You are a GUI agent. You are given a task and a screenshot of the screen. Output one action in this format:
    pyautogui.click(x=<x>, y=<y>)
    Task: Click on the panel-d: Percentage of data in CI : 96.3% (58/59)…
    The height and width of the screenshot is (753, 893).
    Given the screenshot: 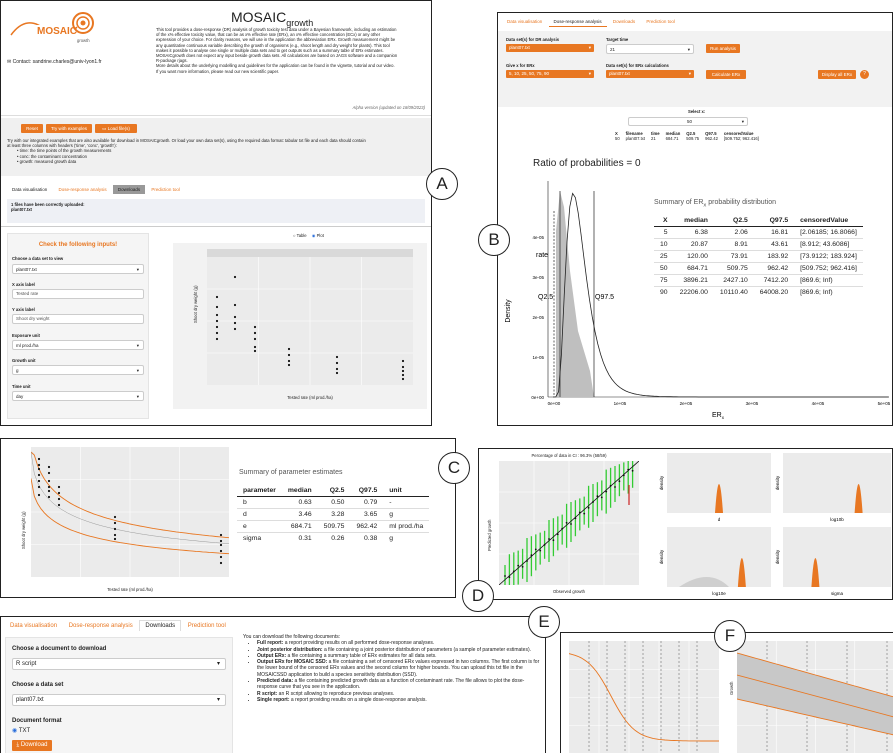 What is the action you would take?
    pyautogui.click(x=685, y=524)
    